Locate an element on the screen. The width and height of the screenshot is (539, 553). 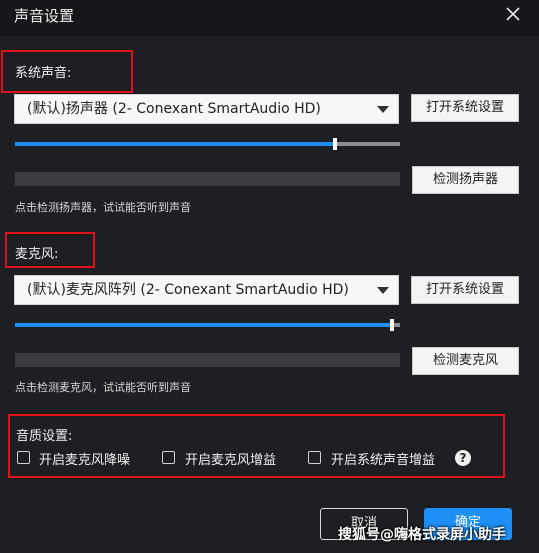
microphone-volume-thumb is located at coordinates (392, 325).